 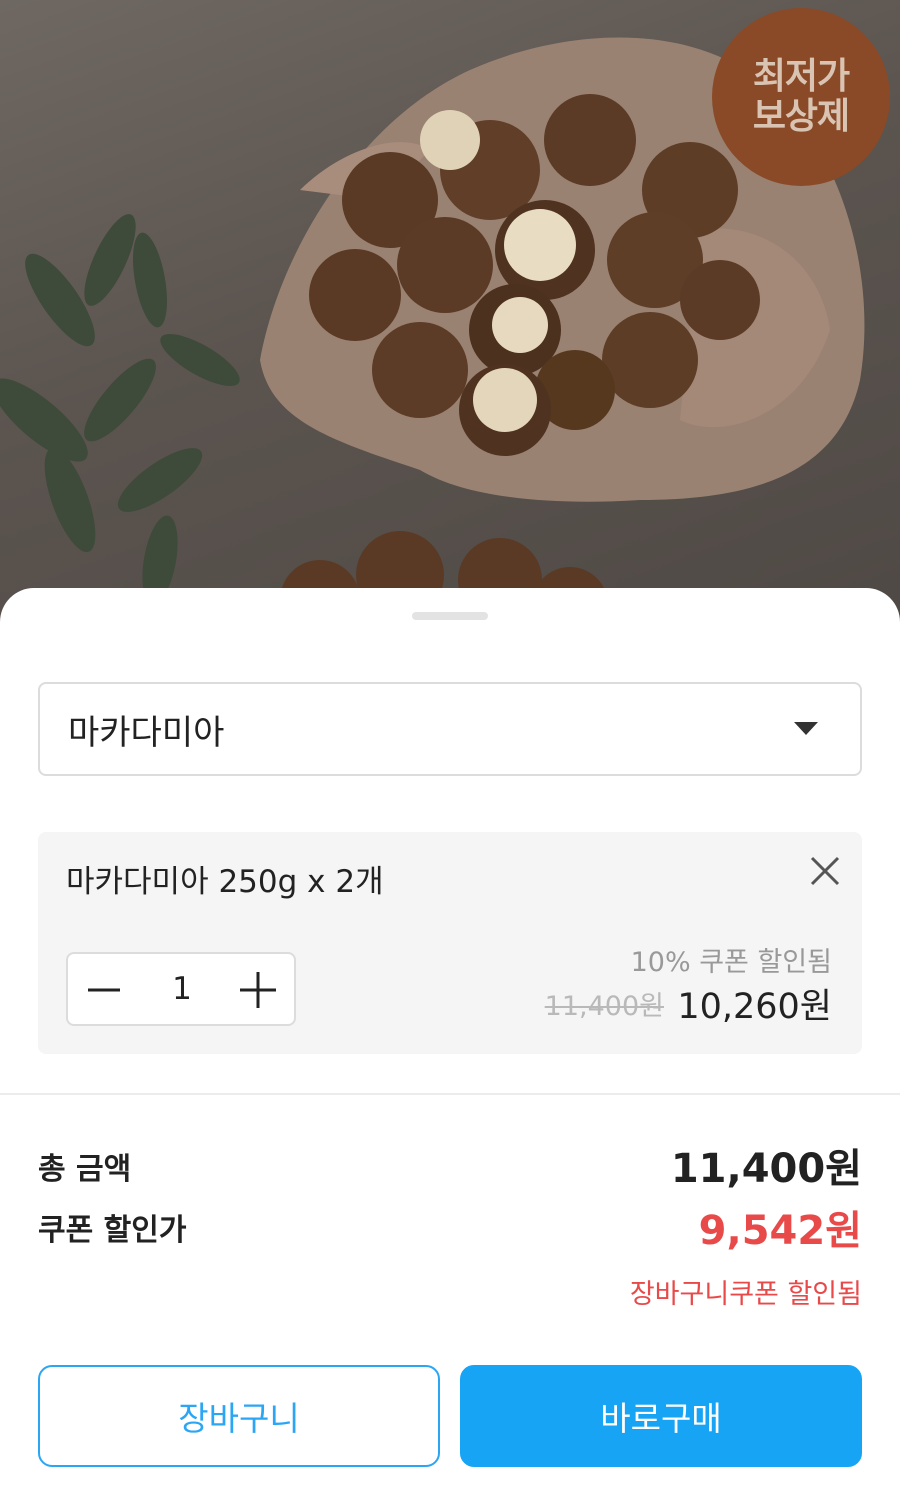 What do you see at coordinates (225, 882) in the screenshot?
I see `selected-option-name: 마카다미아 250g x 2개` at bounding box center [225, 882].